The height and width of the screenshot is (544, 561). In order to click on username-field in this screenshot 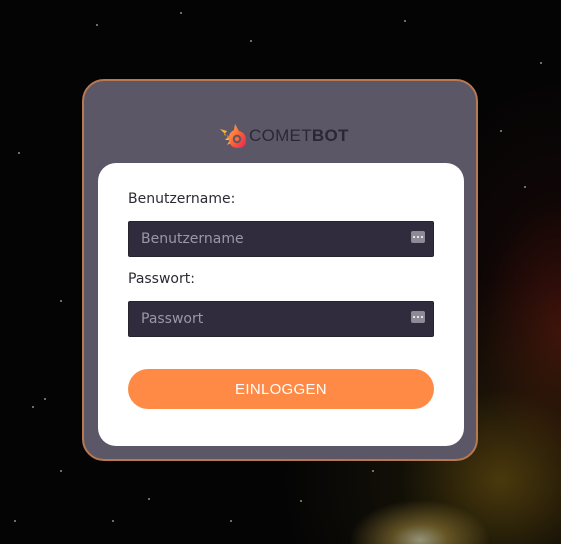, I will do `click(281, 239)`.